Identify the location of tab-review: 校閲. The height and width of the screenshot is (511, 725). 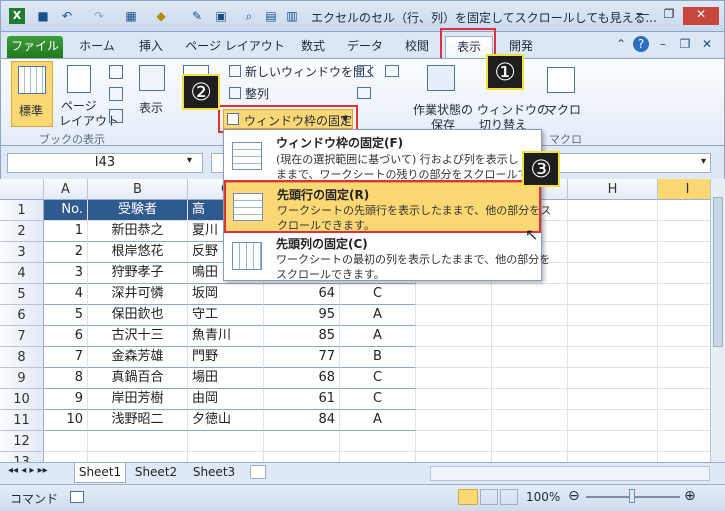
(417, 47).